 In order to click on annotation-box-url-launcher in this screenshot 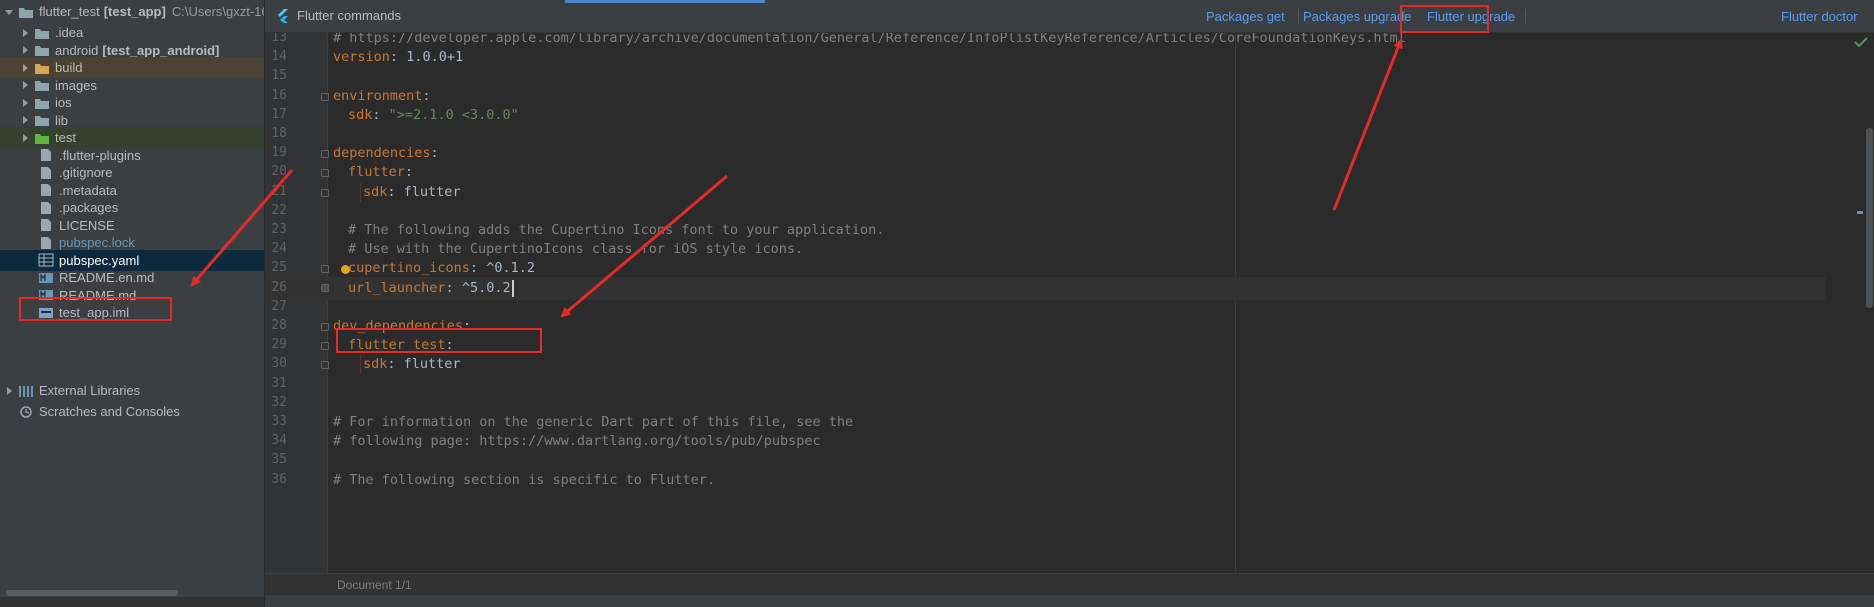, I will do `click(439, 340)`.